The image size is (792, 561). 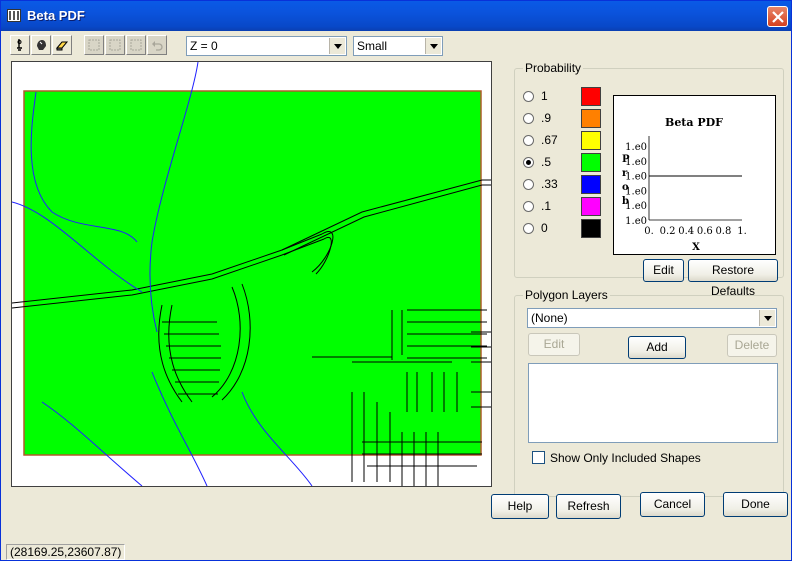 What do you see at coordinates (653, 403) in the screenshot?
I see `polygon-layer-list` at bounding box center [653, 403].